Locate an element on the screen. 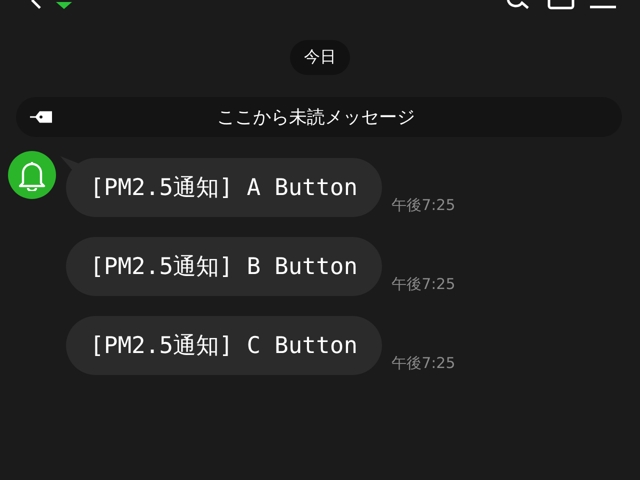 This screenshot has width=640, height=480. message-bubble: [PM2.5通知] B Button is located at coordinates (224, 266).